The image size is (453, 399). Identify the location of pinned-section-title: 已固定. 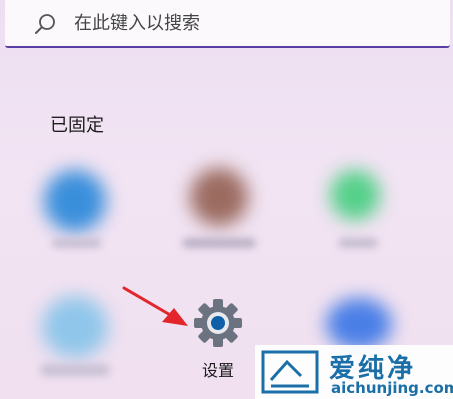
(77, 125).